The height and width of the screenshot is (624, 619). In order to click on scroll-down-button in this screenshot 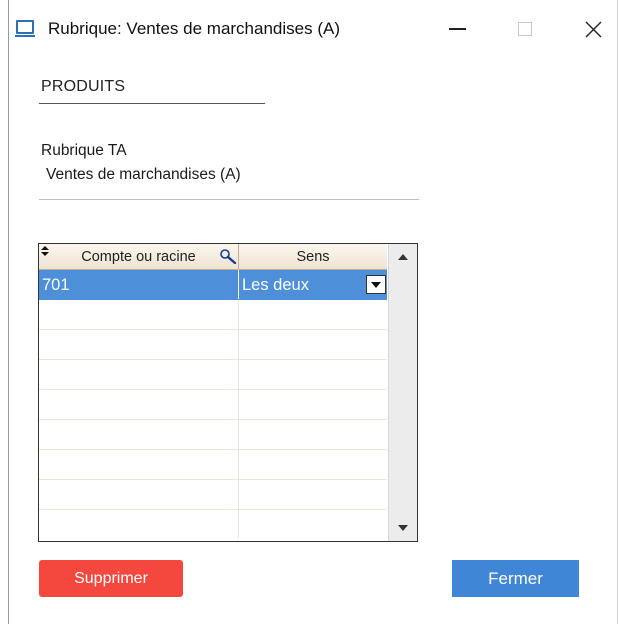, I will do `click(403, 528)`.